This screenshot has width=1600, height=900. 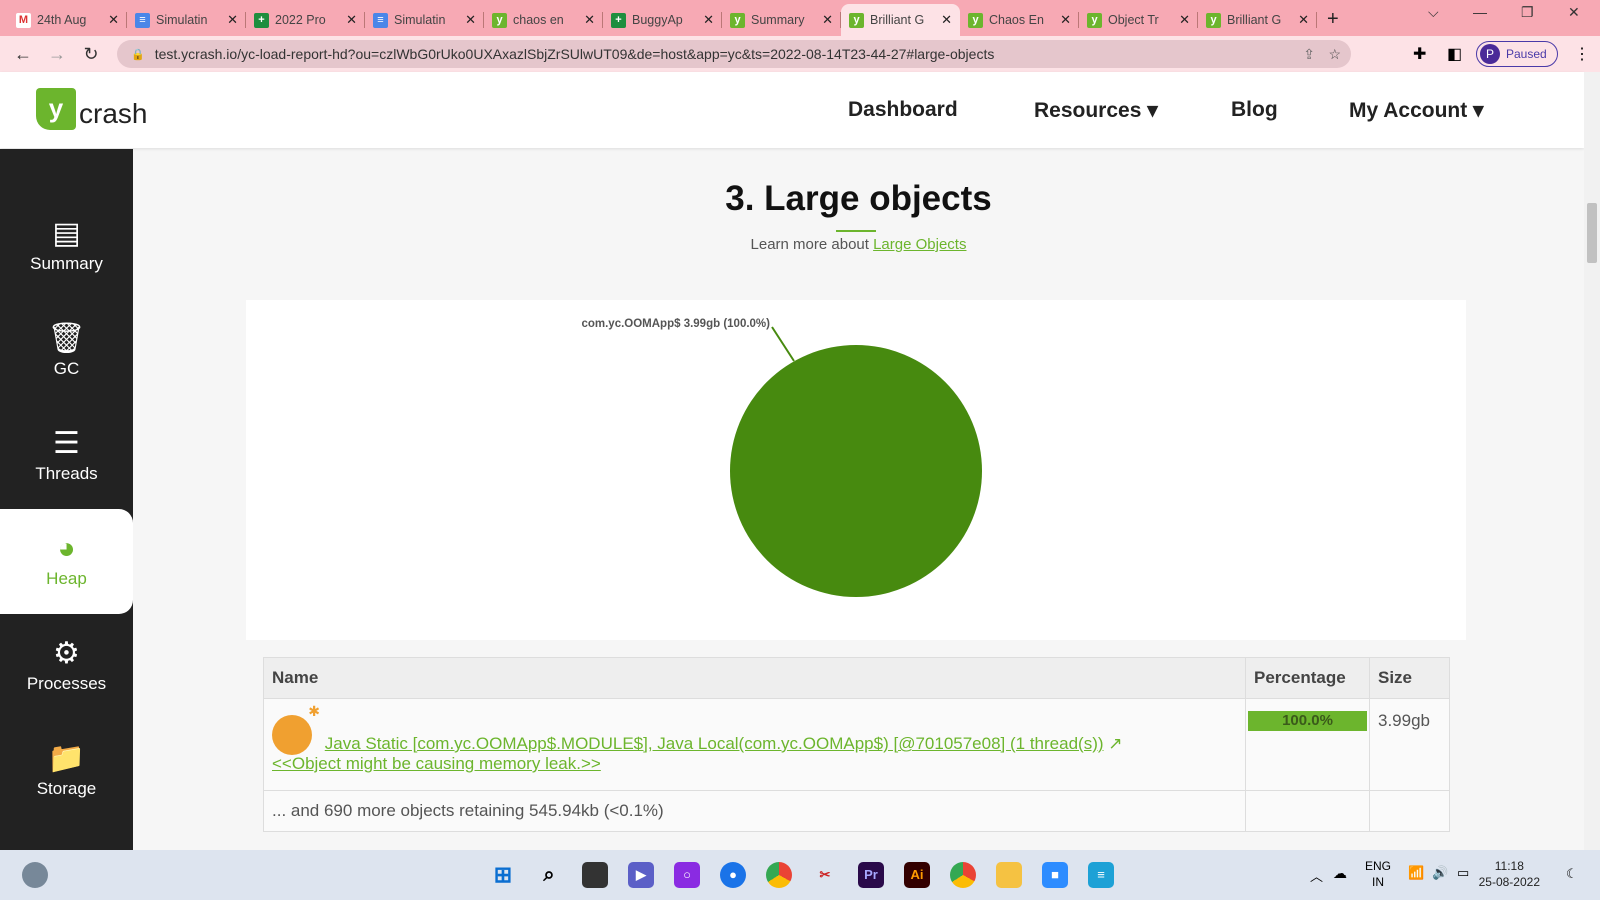 What do you see at coordinates (66, 351) in the screenshot?
I see `sidebar-item-gc: 🗑 GC` at bounding box center [66, 351].